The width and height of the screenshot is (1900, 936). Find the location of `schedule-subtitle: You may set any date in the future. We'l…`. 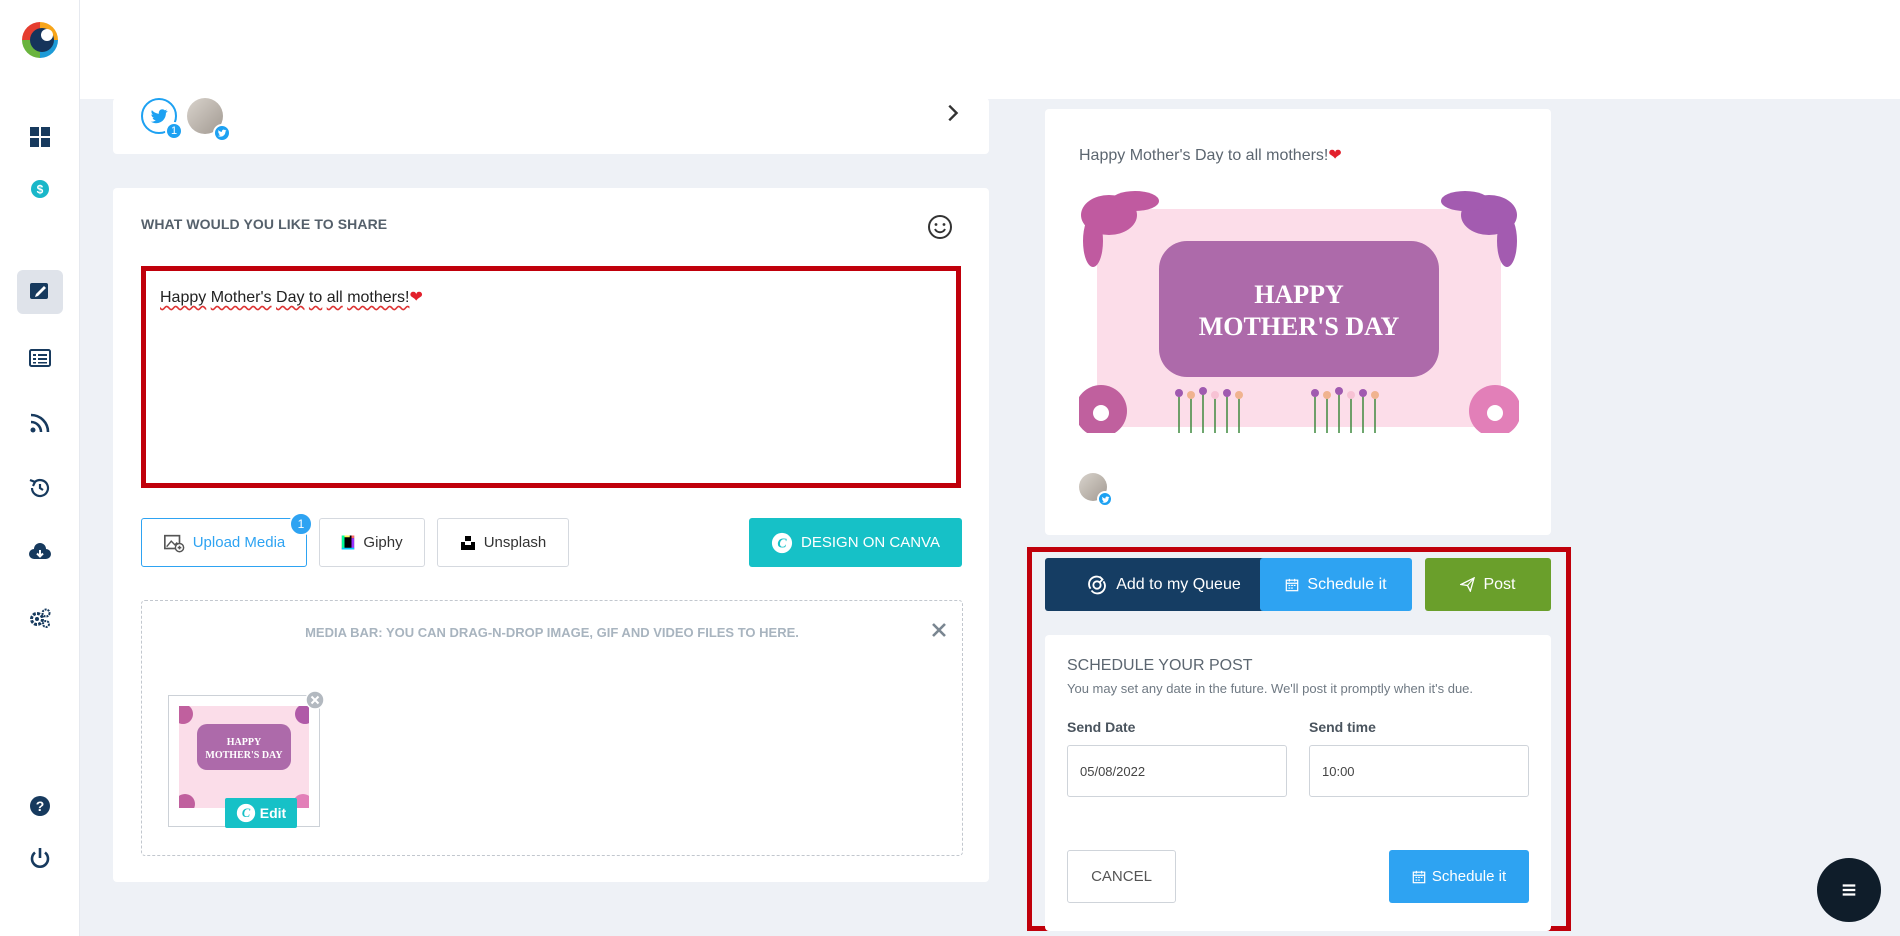

schedule-subtitle: You may set any date in the future. We'l… is located at coordinates (1270, 688).